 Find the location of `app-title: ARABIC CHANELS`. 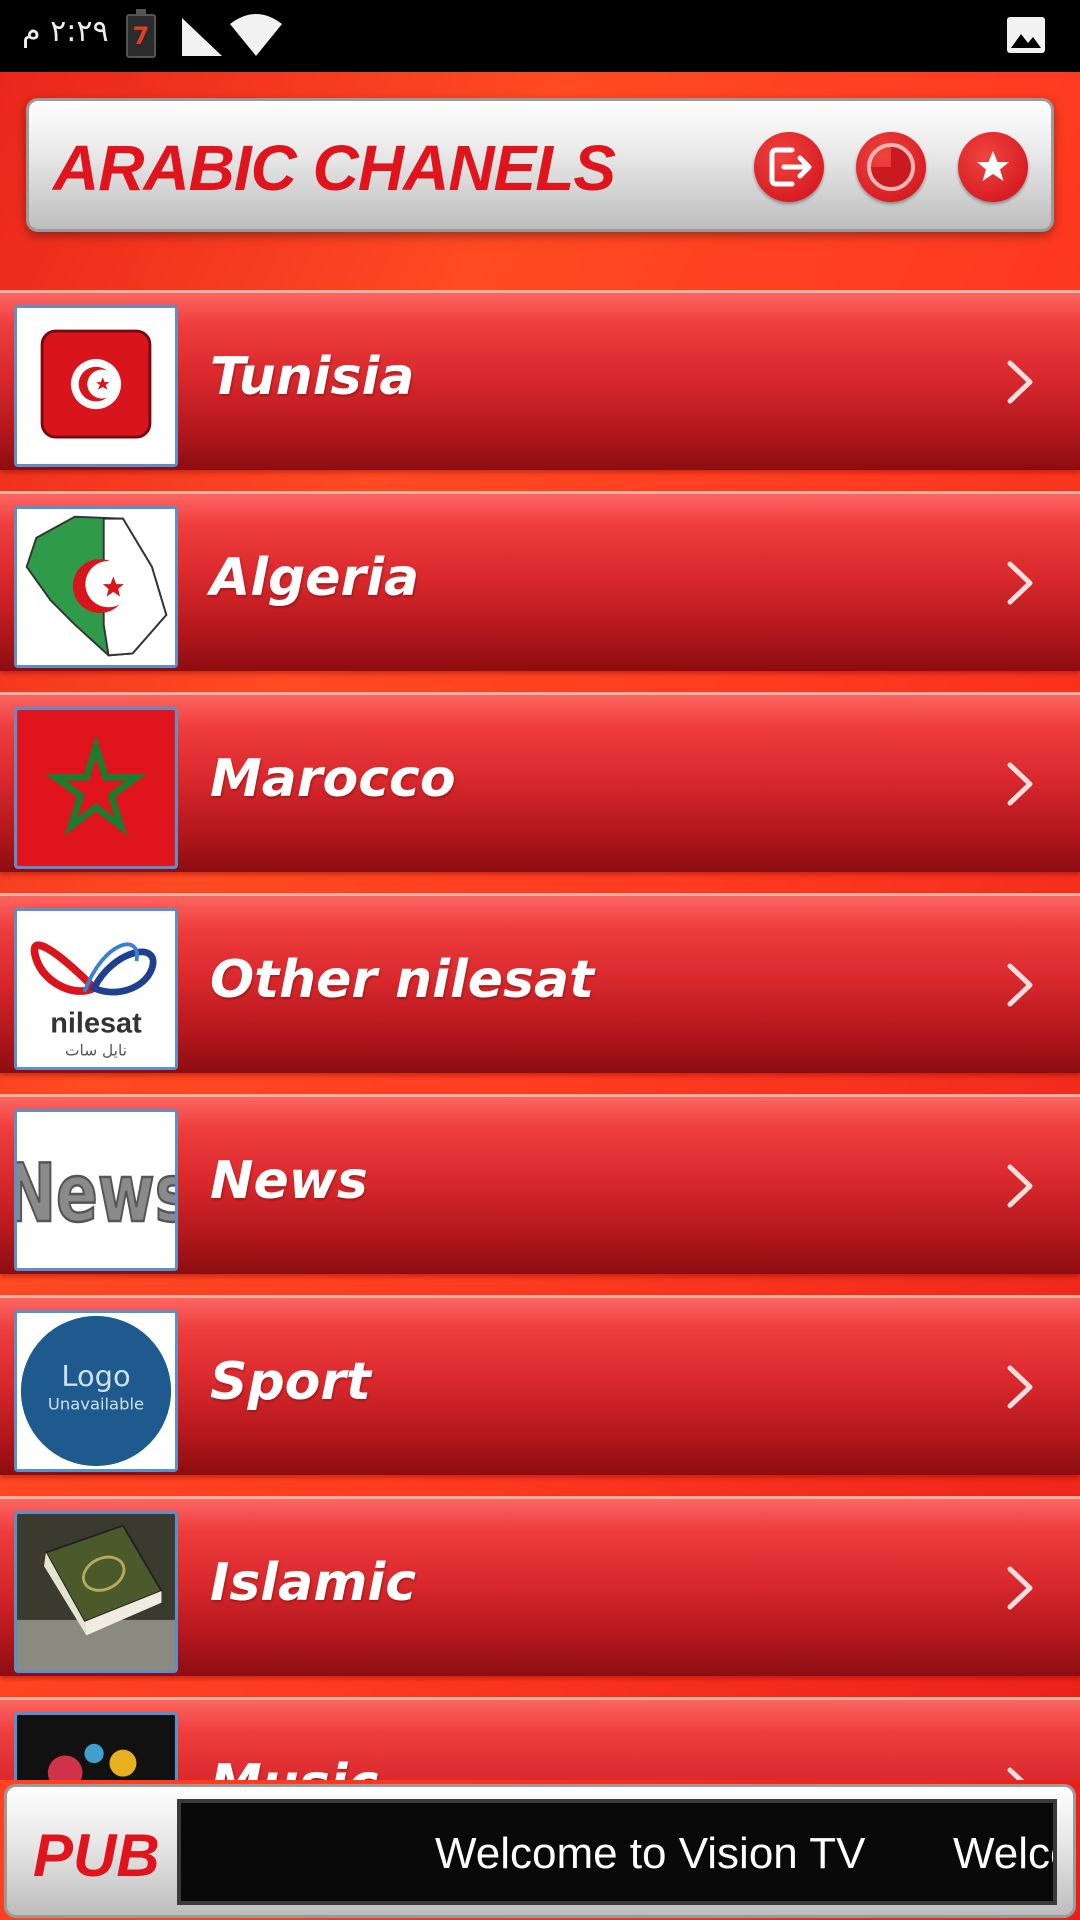

app-title: ARABIC CHANELS is located at coordinates (334, 168).